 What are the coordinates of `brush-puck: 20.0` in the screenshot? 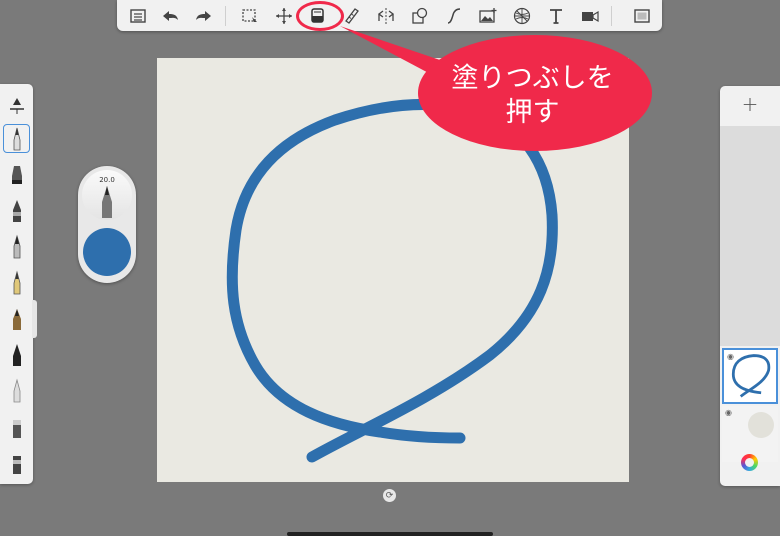 It's located at (107, 224).